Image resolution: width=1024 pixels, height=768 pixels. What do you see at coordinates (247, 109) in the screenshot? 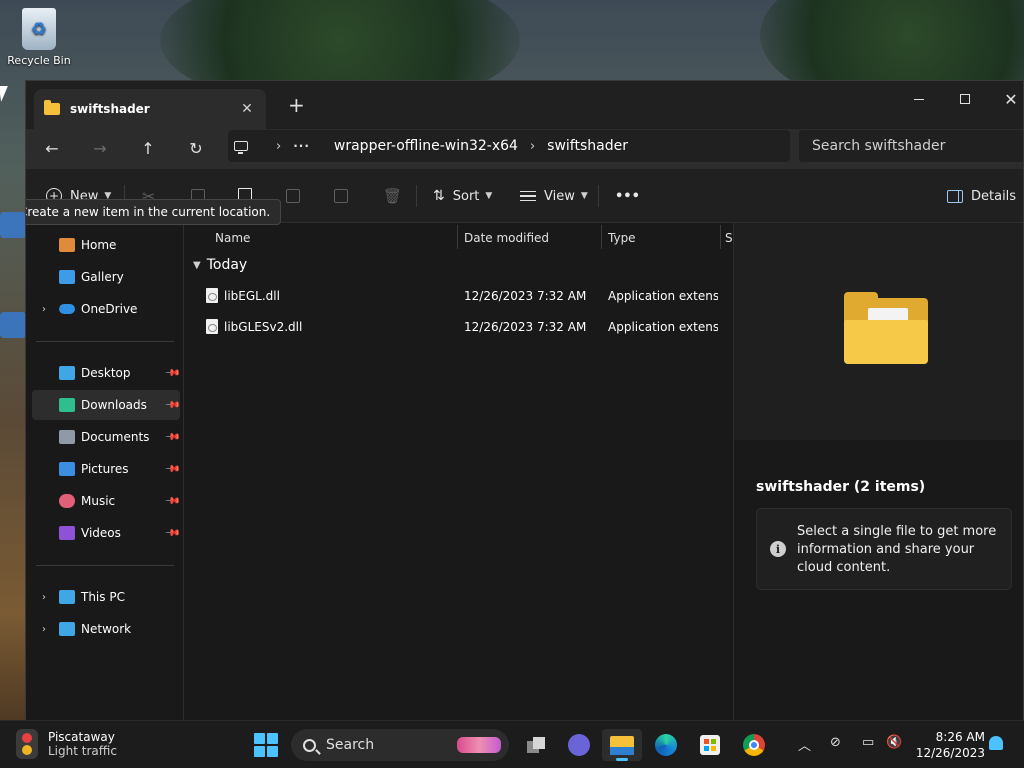
I see `tab-close-icon: ✕` at bounding box center [247, 109].